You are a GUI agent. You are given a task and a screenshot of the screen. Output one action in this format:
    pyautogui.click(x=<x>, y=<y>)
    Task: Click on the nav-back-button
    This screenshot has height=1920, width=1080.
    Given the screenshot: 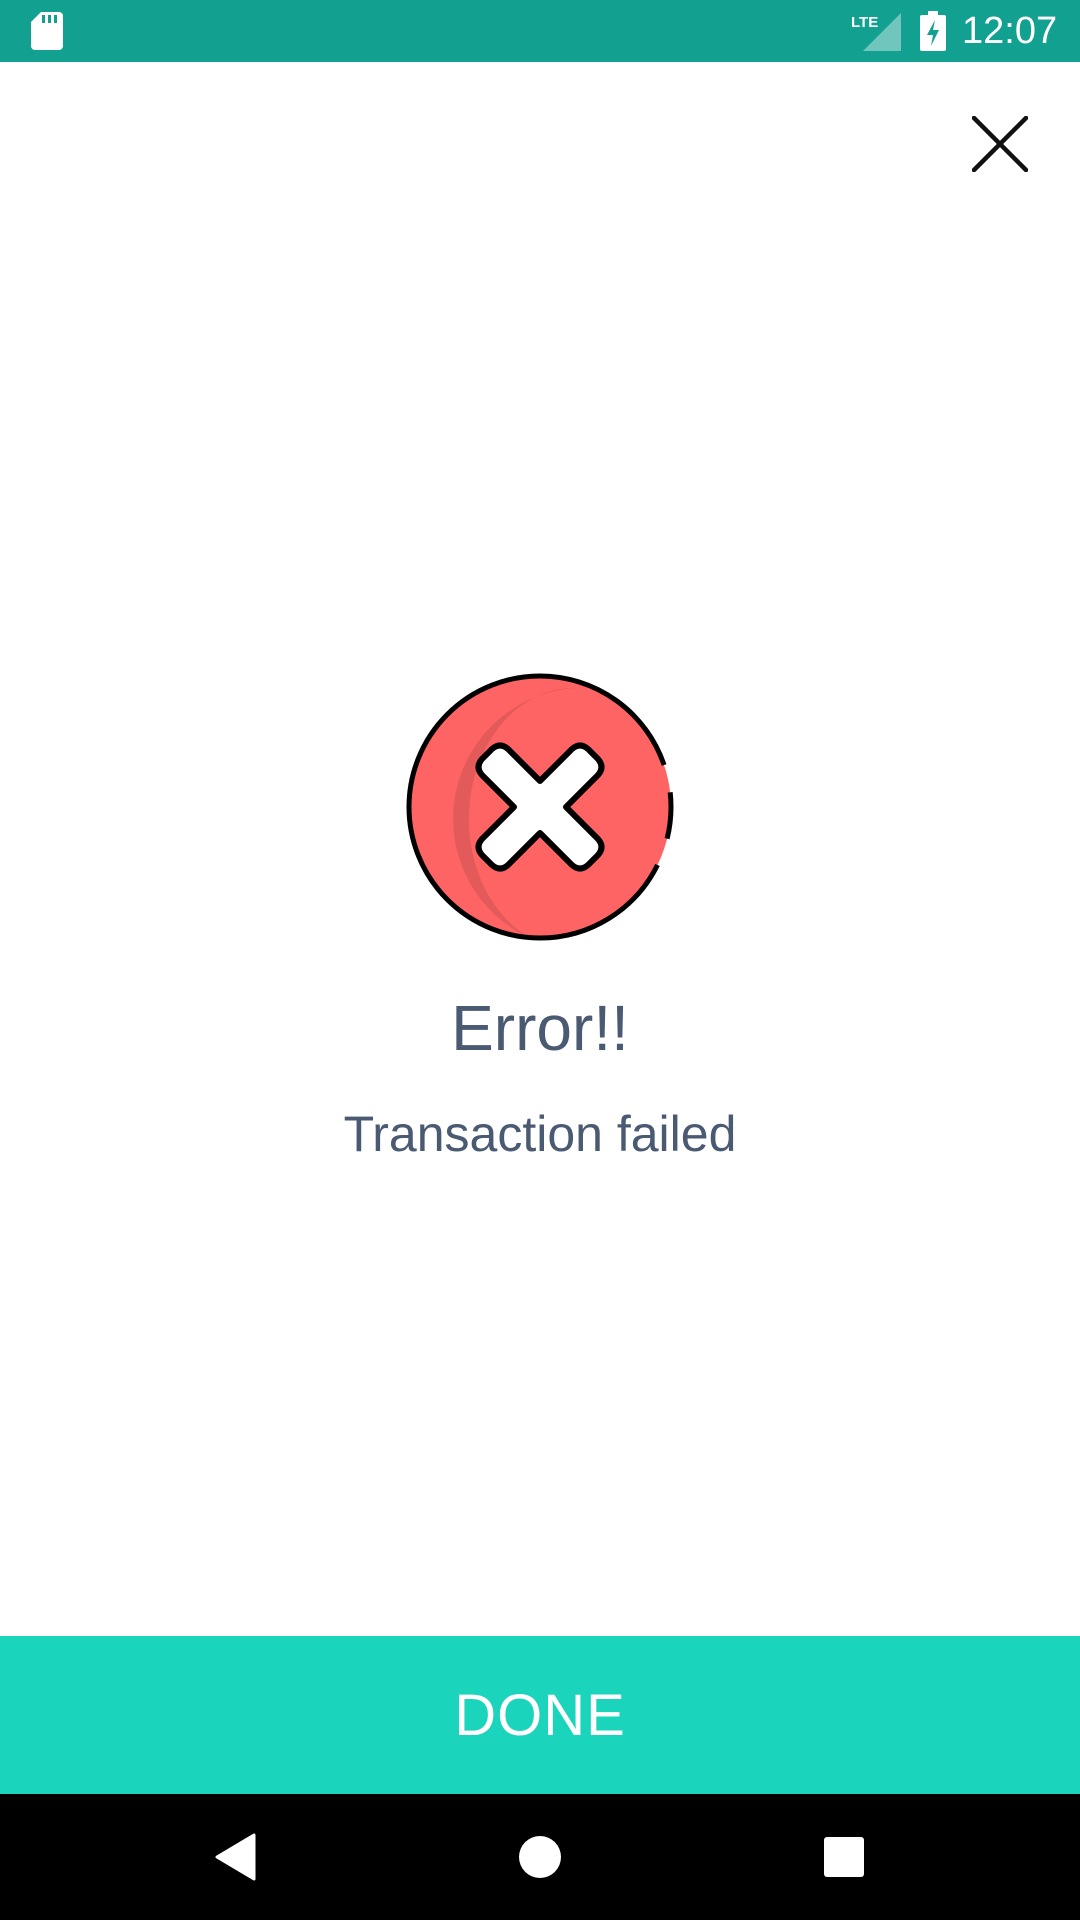 What is the action you would take?
    pyautogui.click(x=235, y=1857)
    